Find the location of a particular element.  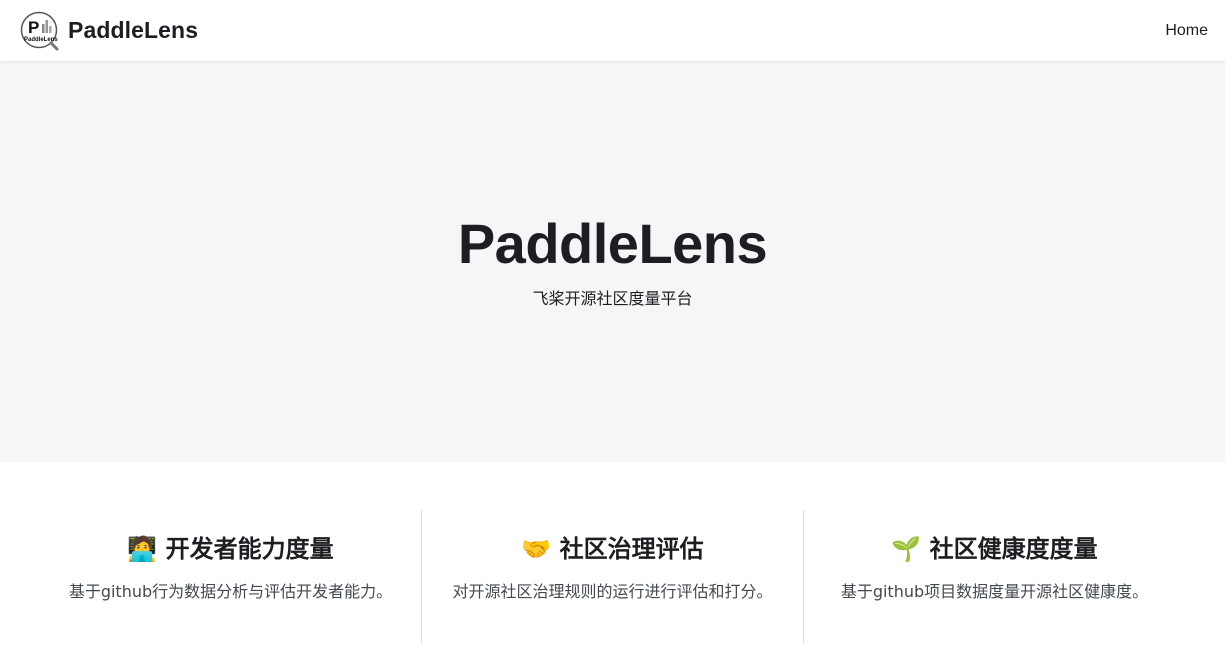

feature-title-text: 社区治理评估 is located at coordinates (631, 549).